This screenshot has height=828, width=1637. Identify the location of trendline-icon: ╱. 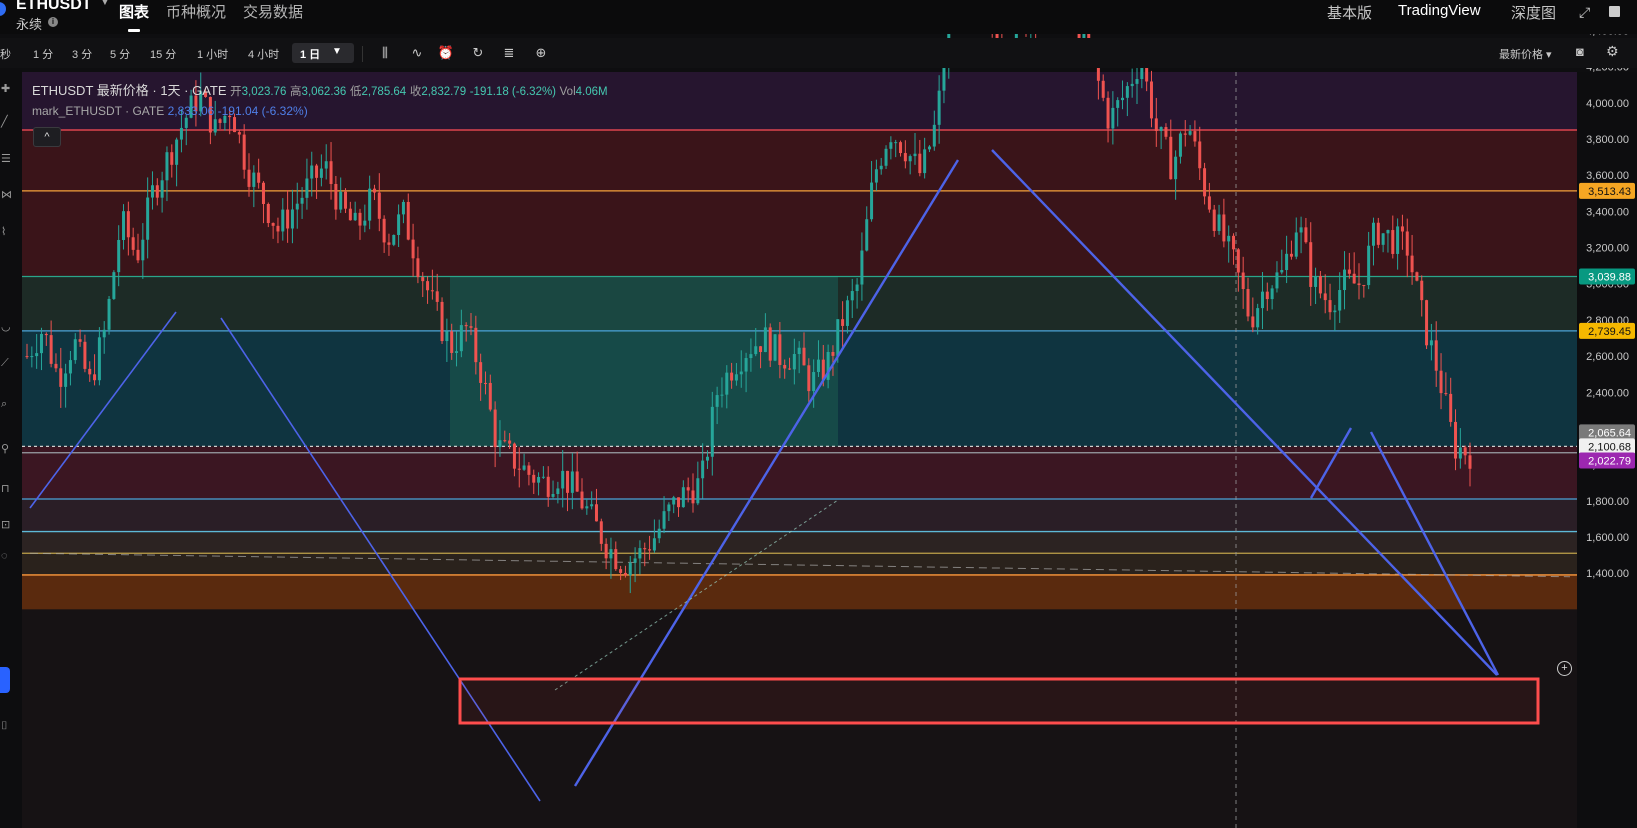
(4, 121).